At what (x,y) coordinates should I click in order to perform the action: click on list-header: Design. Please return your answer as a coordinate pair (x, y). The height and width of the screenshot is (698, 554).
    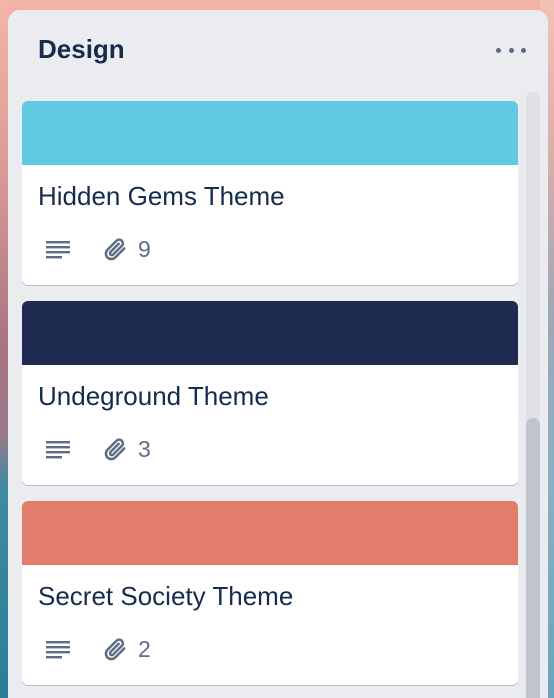
    Looking at the image, I should click on (278, 50).